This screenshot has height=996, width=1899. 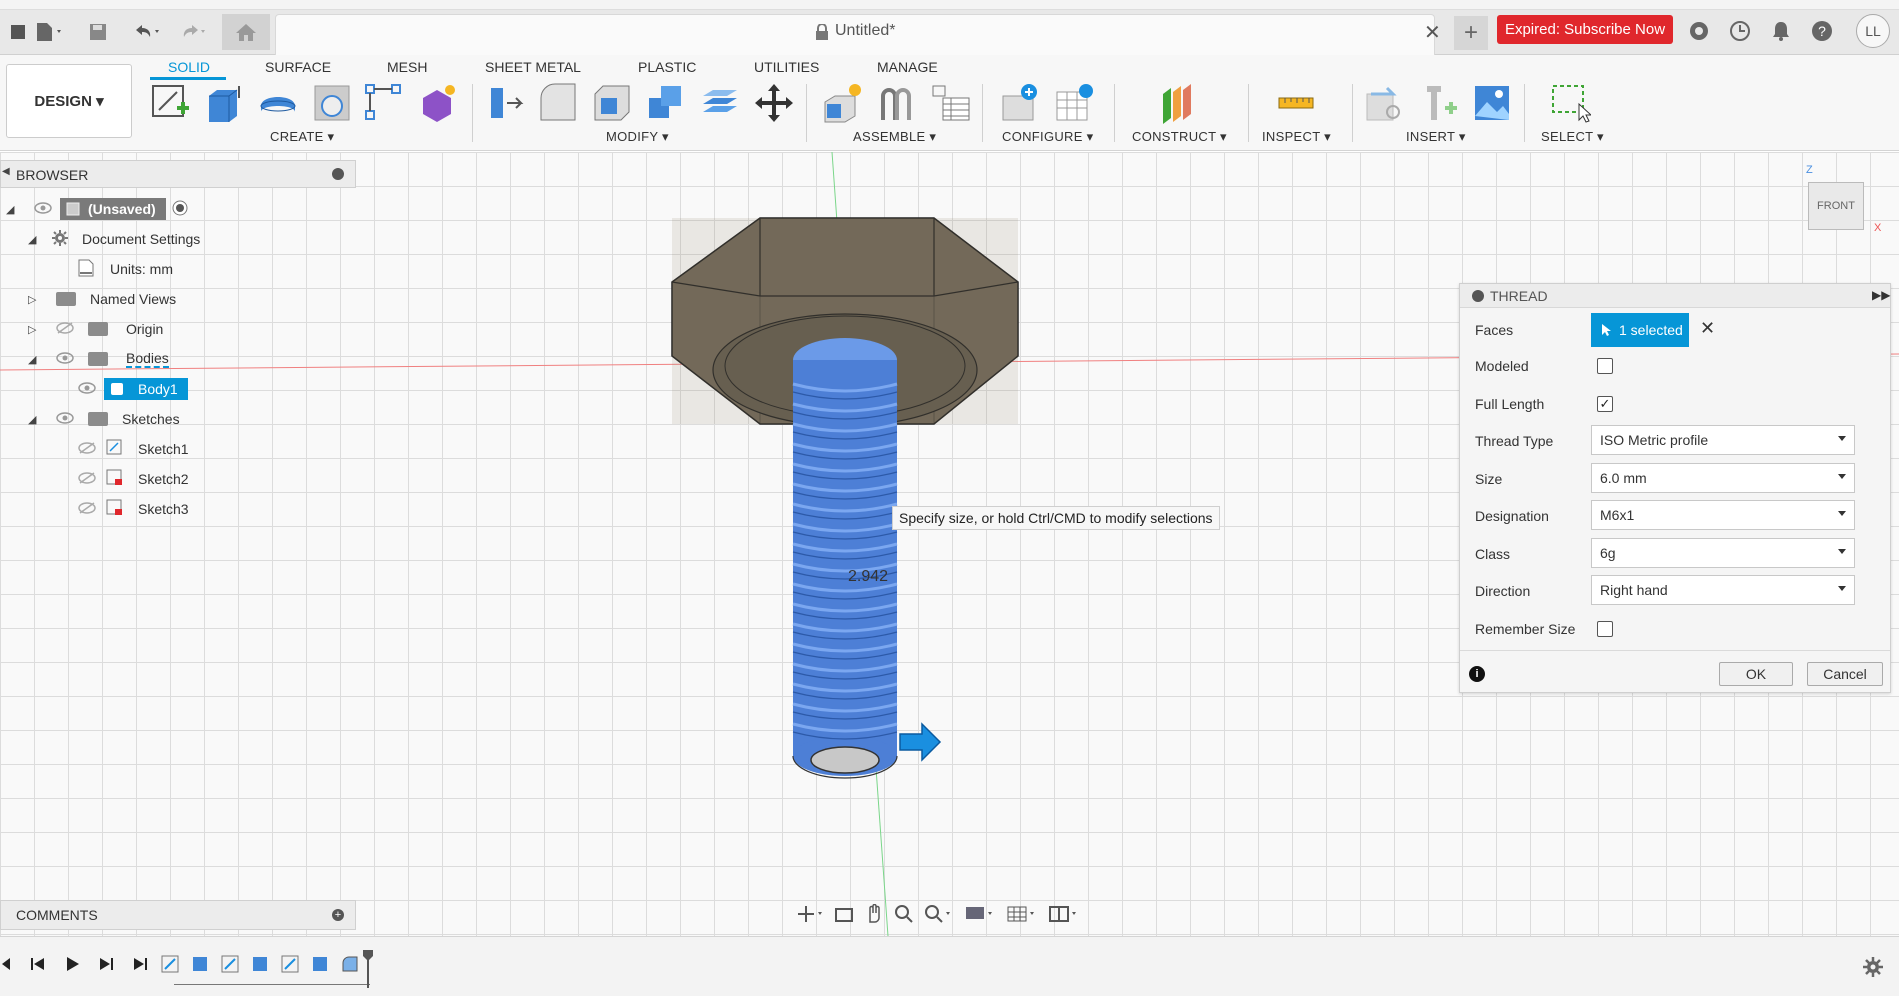 What do you see at coordinates (1570, 103) in the screenshot?
I see `select-window-icon` at bounding box center [1570, 103].